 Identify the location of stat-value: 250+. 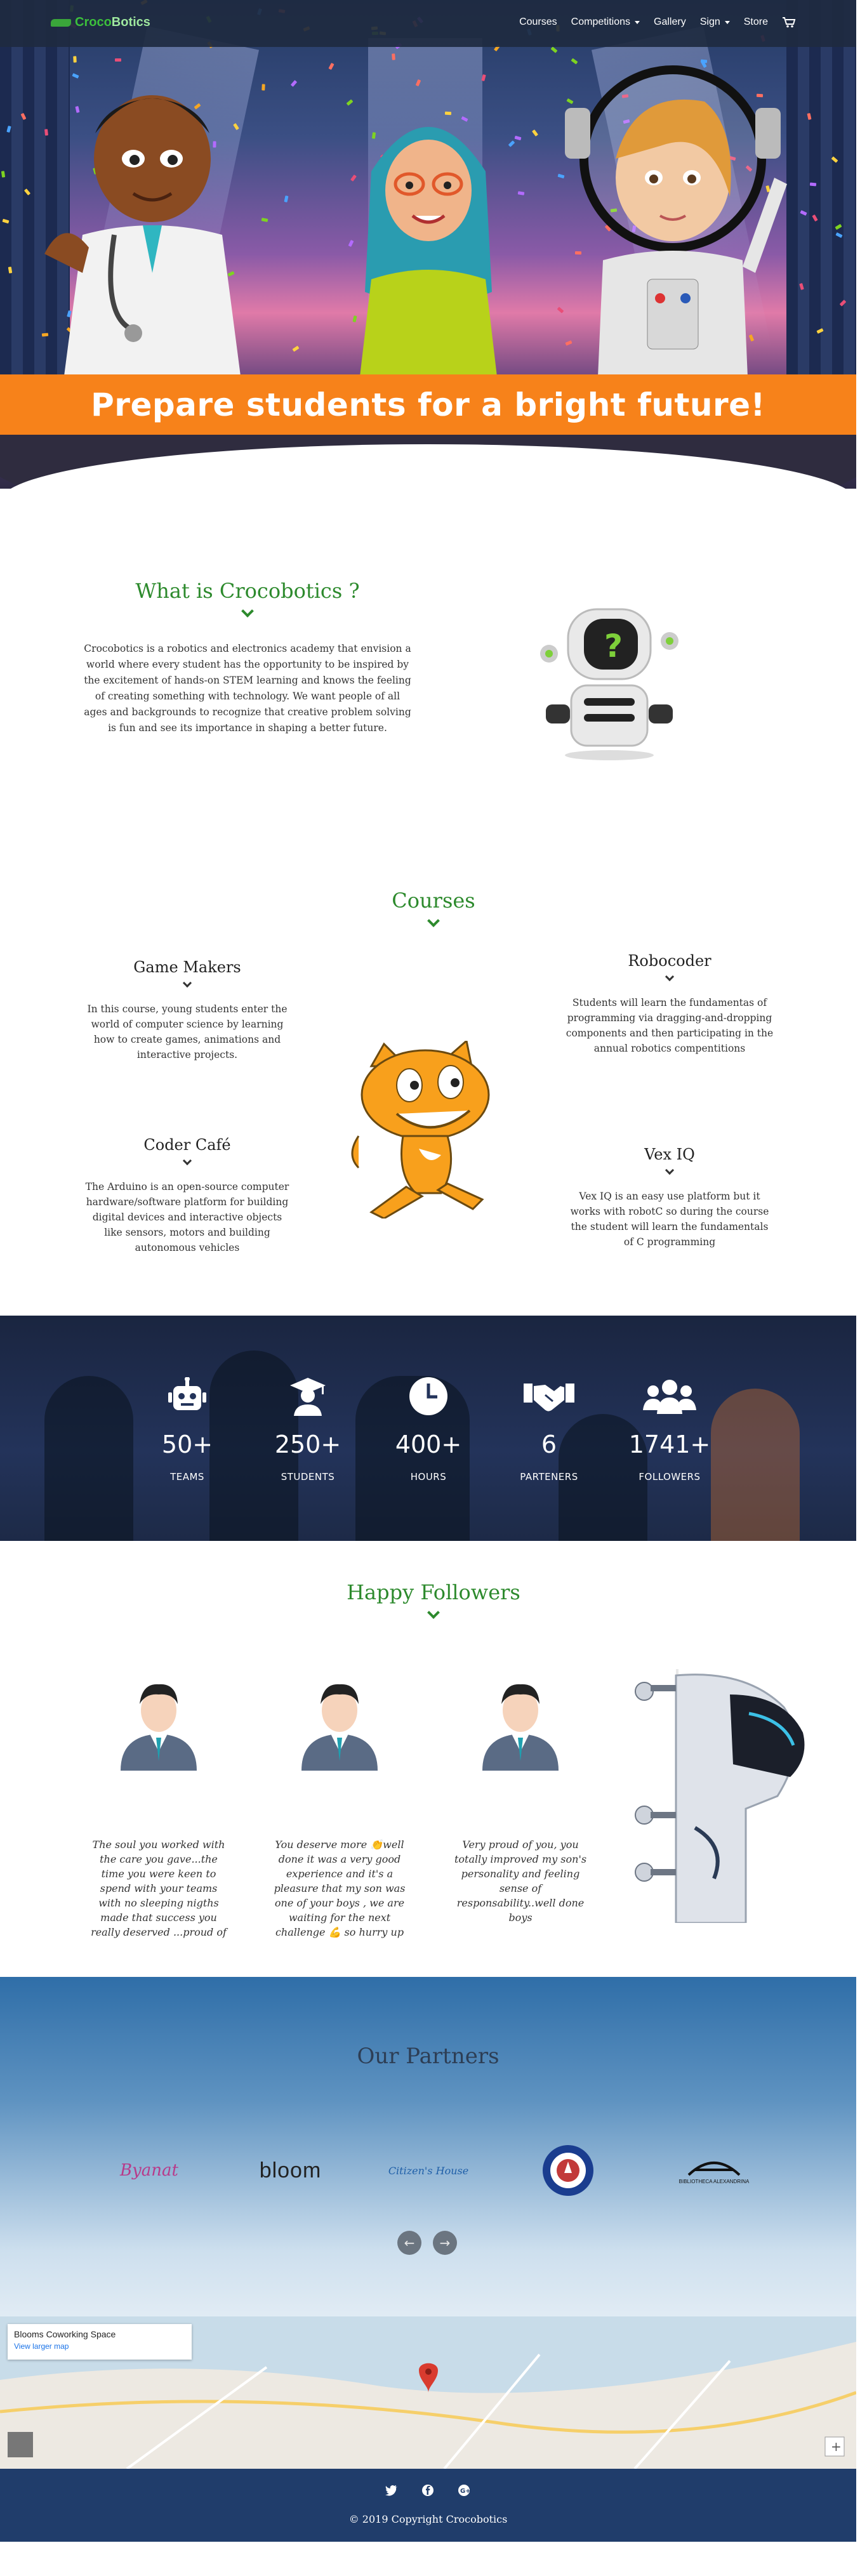
(307, 1444).